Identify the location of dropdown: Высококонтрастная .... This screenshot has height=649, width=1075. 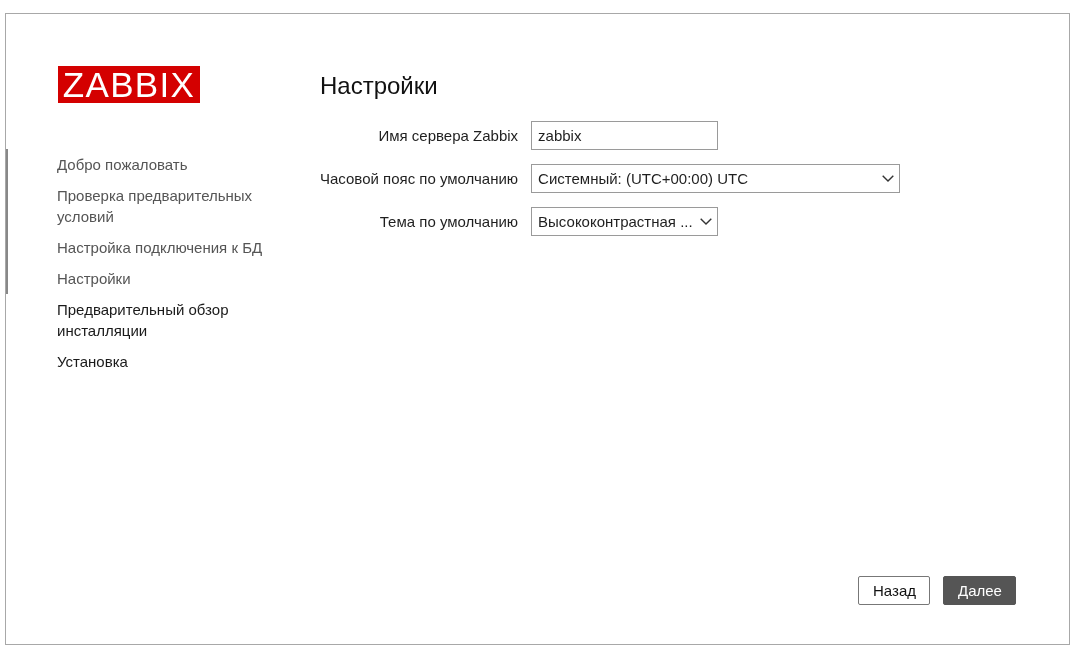
(625, 221).